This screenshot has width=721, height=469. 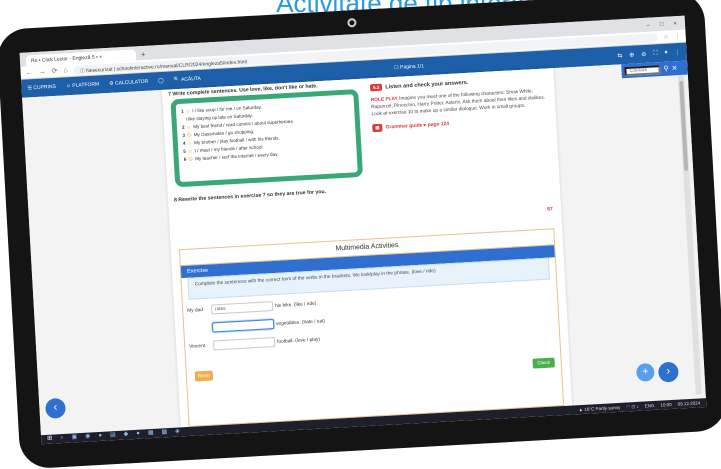 I want to click on new-tab-button: +, so click(x=143, y=54).